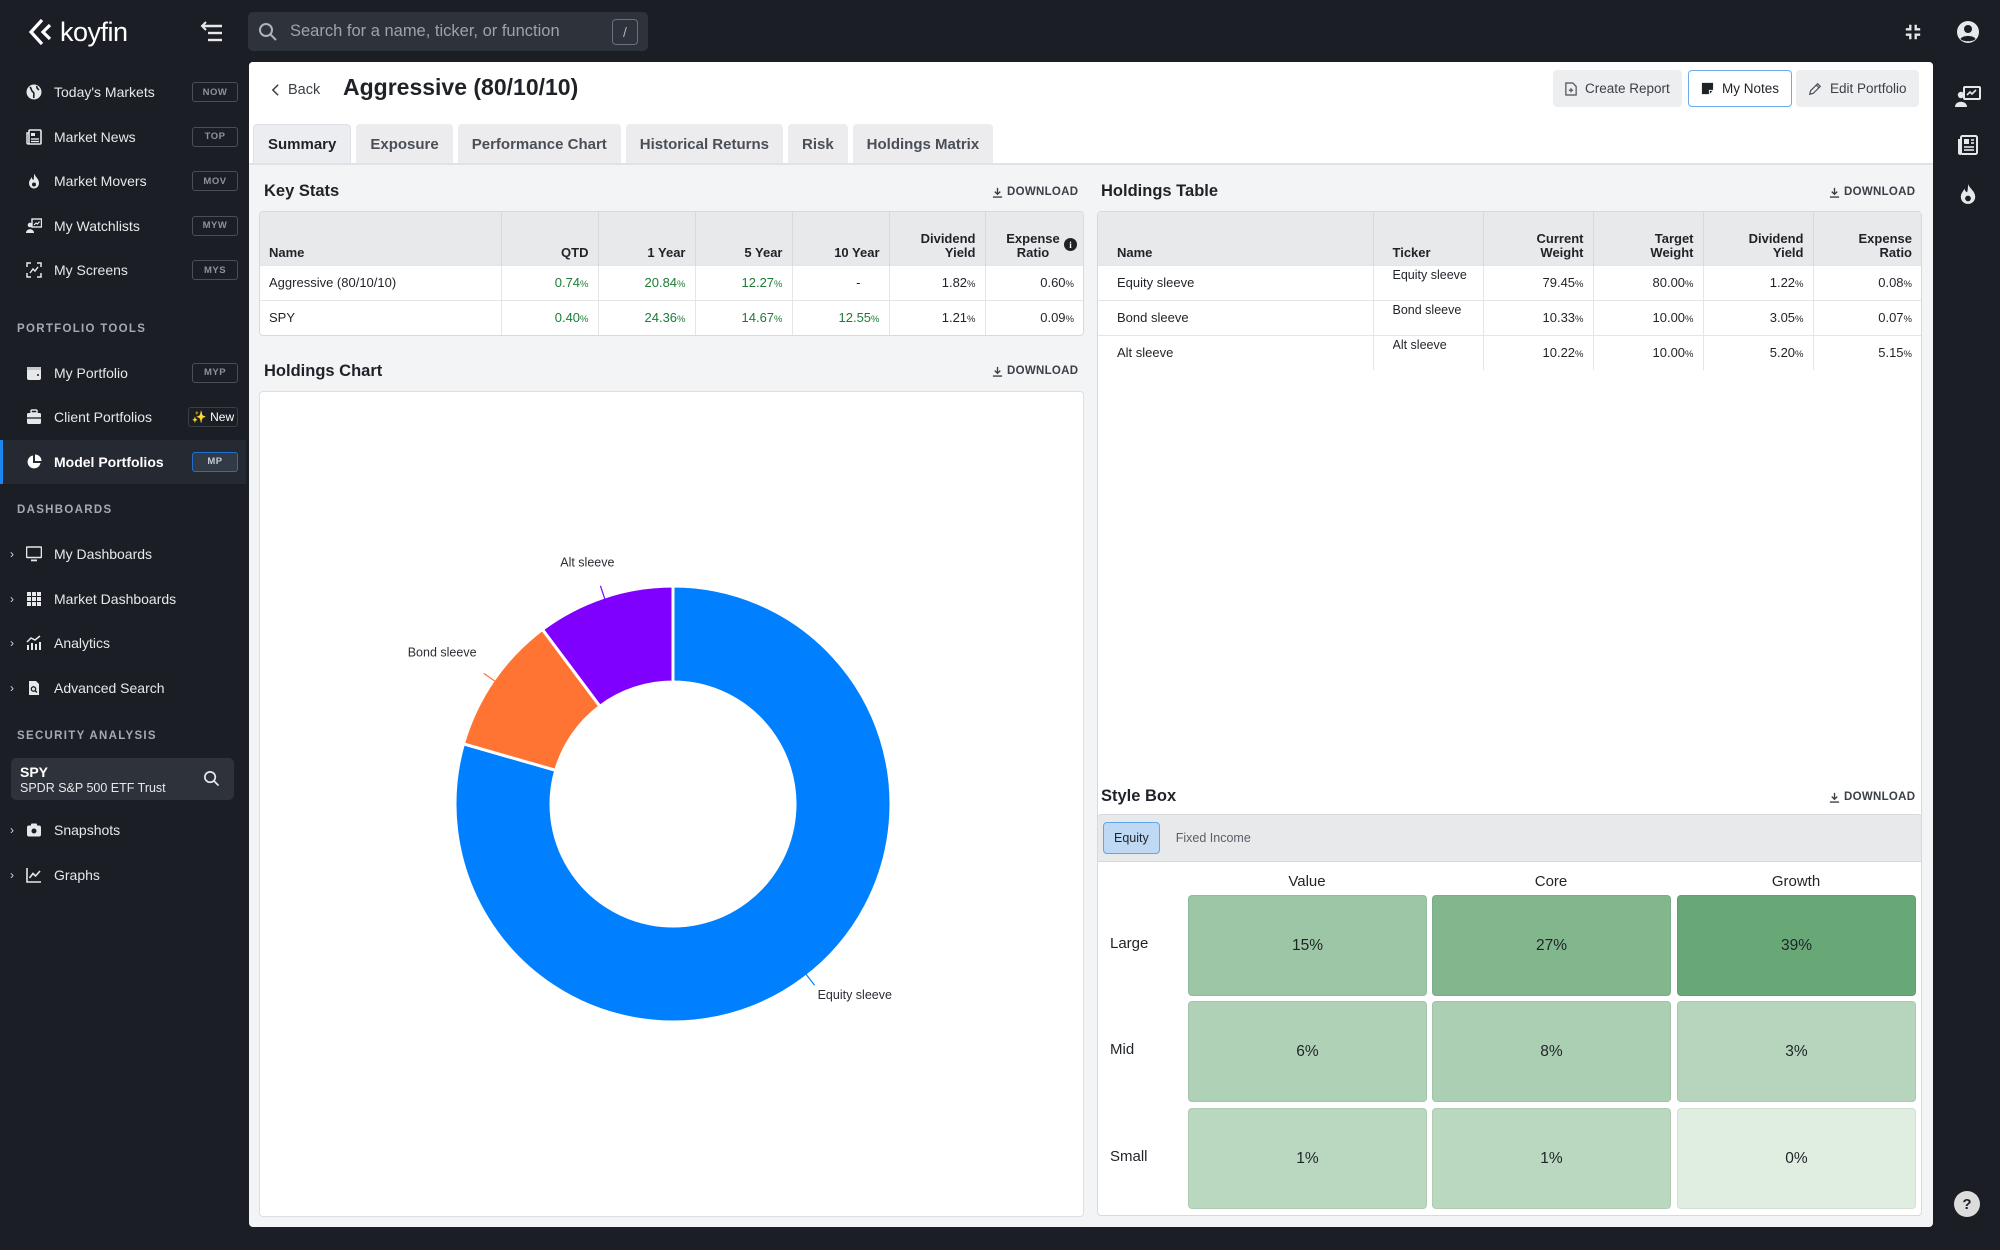  I want to click on style-box-cell-small-value: 1%, so click(1307, 1158).